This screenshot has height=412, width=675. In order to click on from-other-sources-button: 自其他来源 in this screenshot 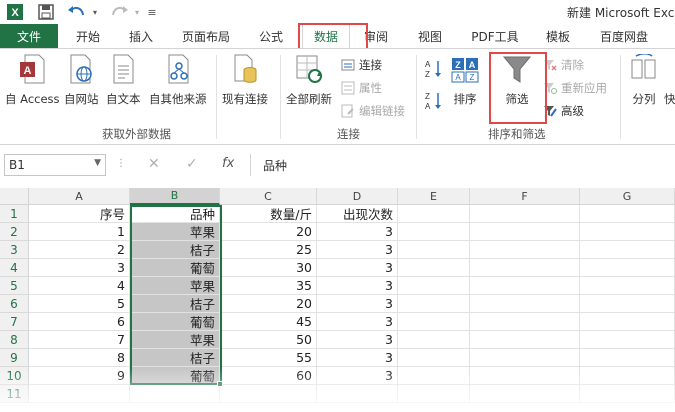, I will do `click(178, 80)`.